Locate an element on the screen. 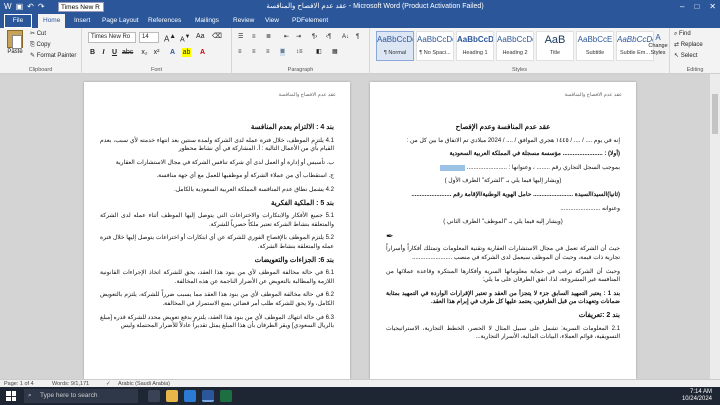  maximize-icon: □ is located at coordinates (696, 7).